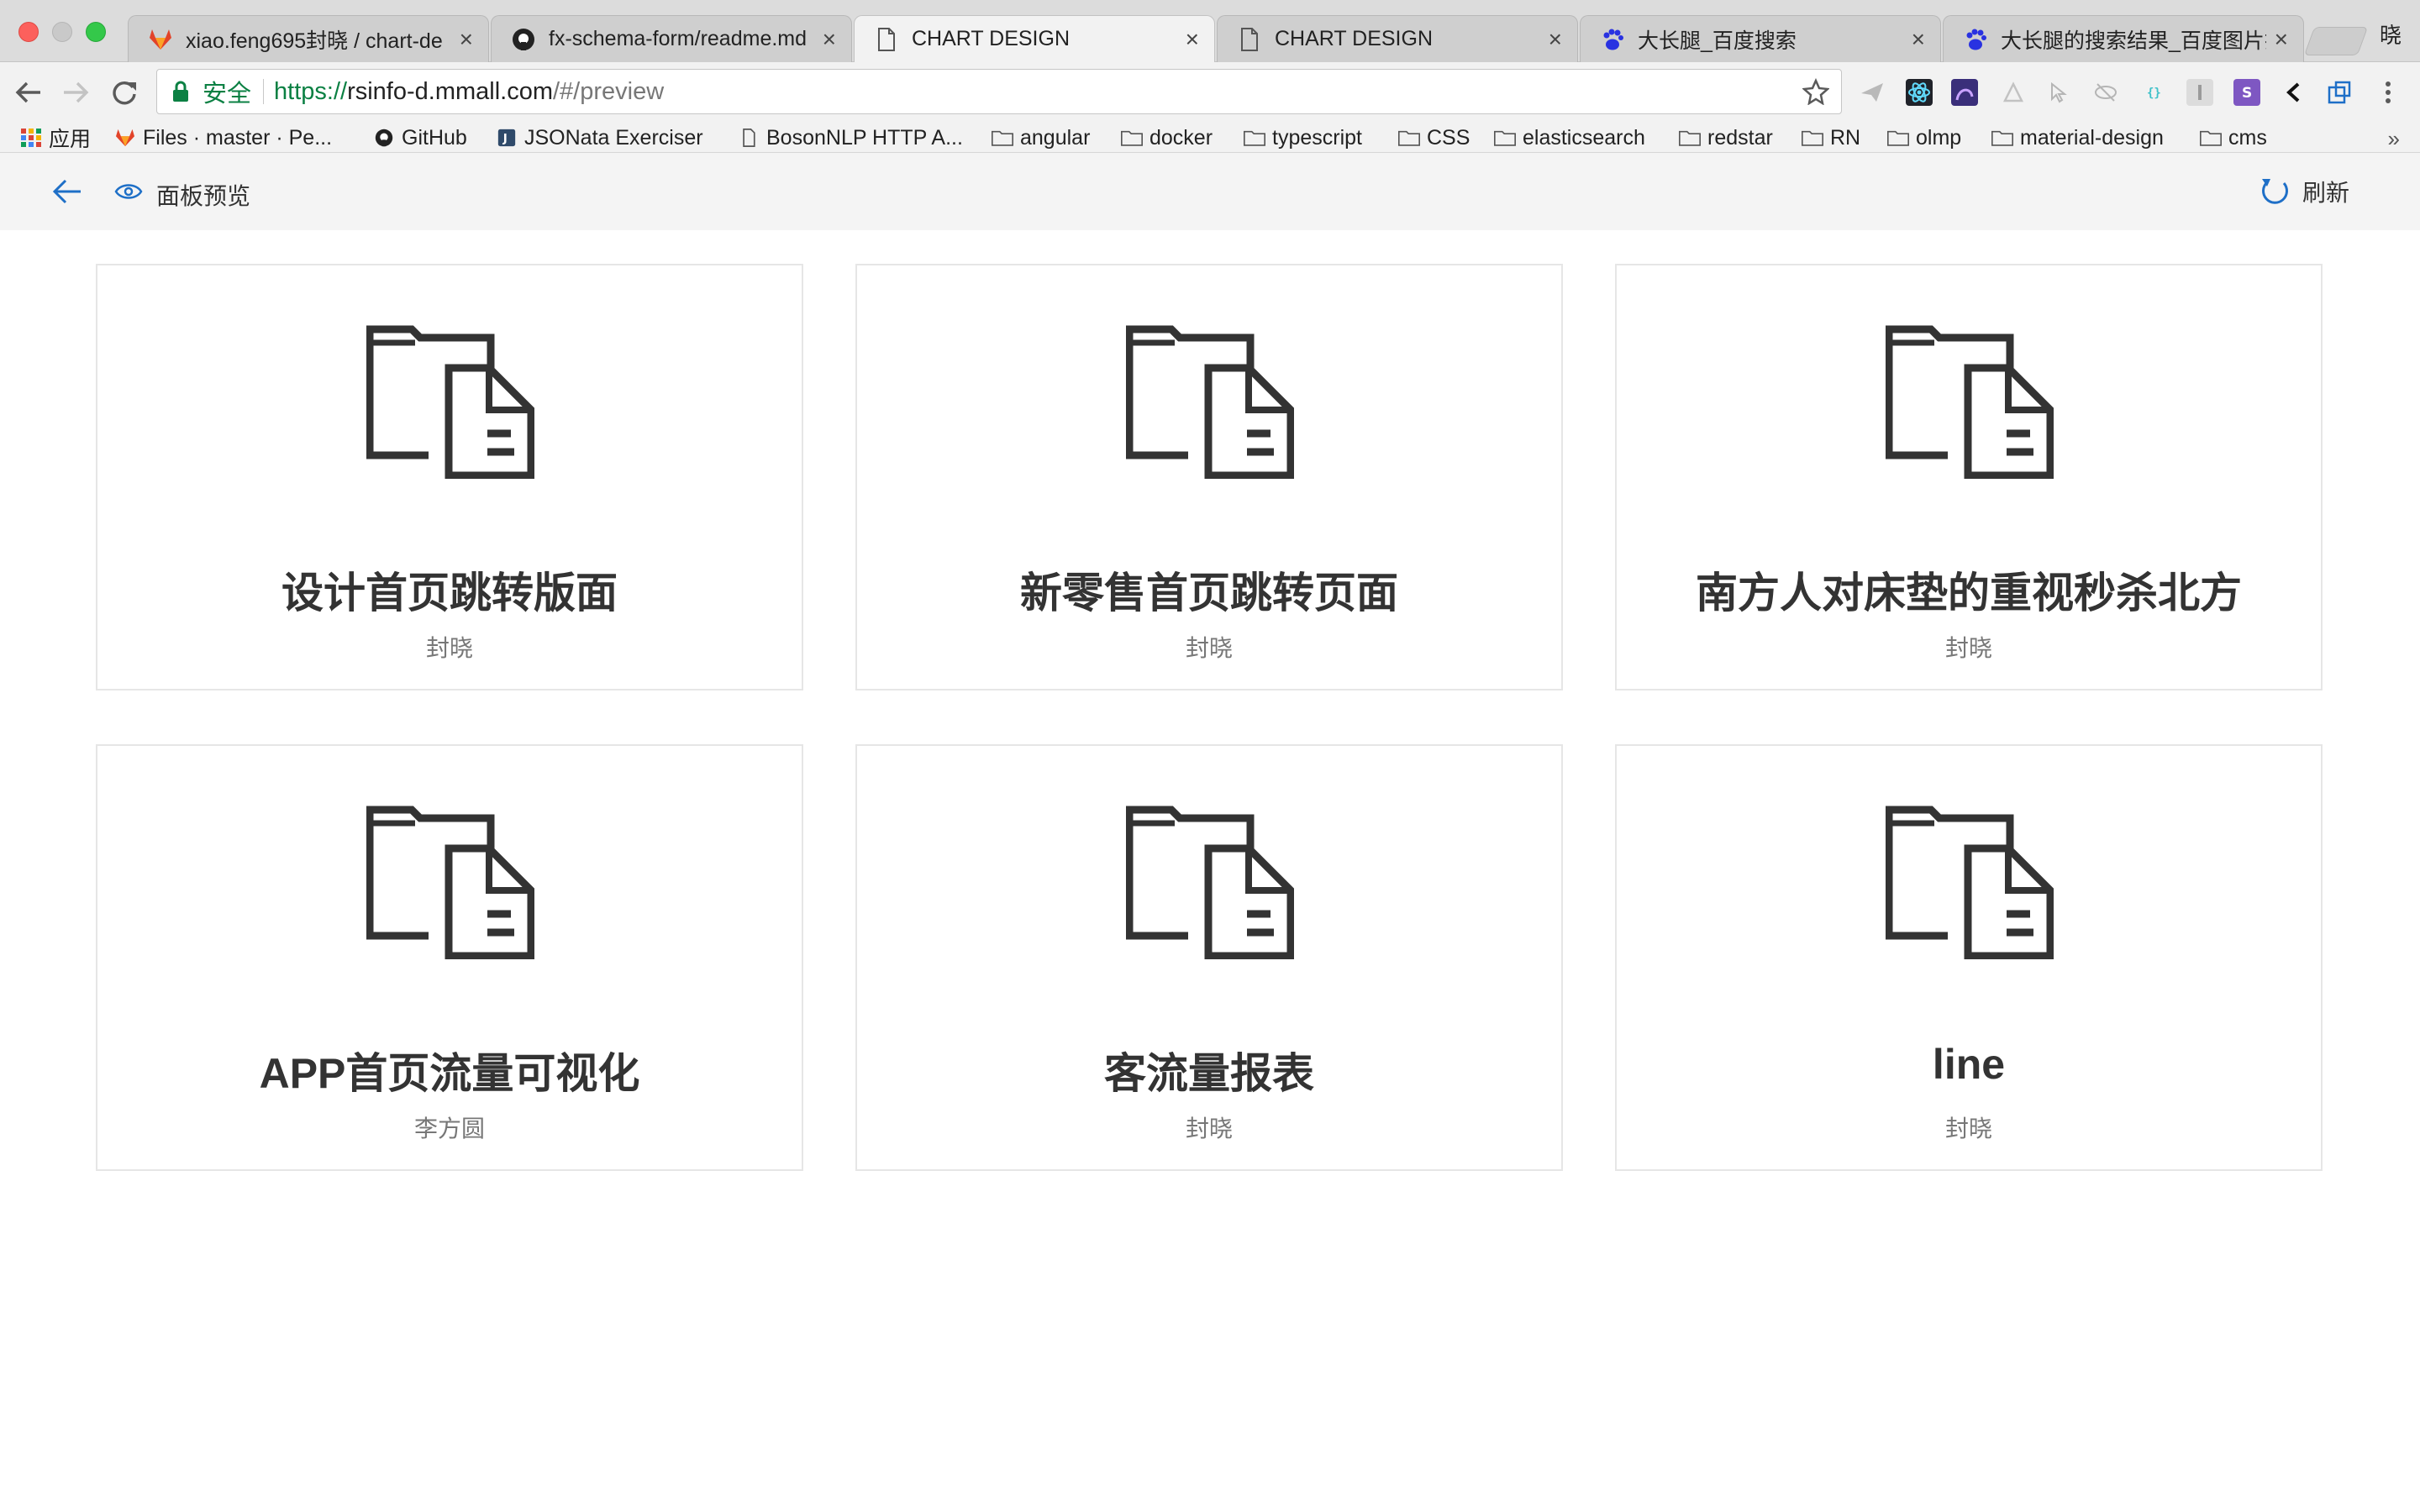 This screenshot has height=1512, width=2420. I want to click on bookmark-folder: angular, so click(1041, 138).